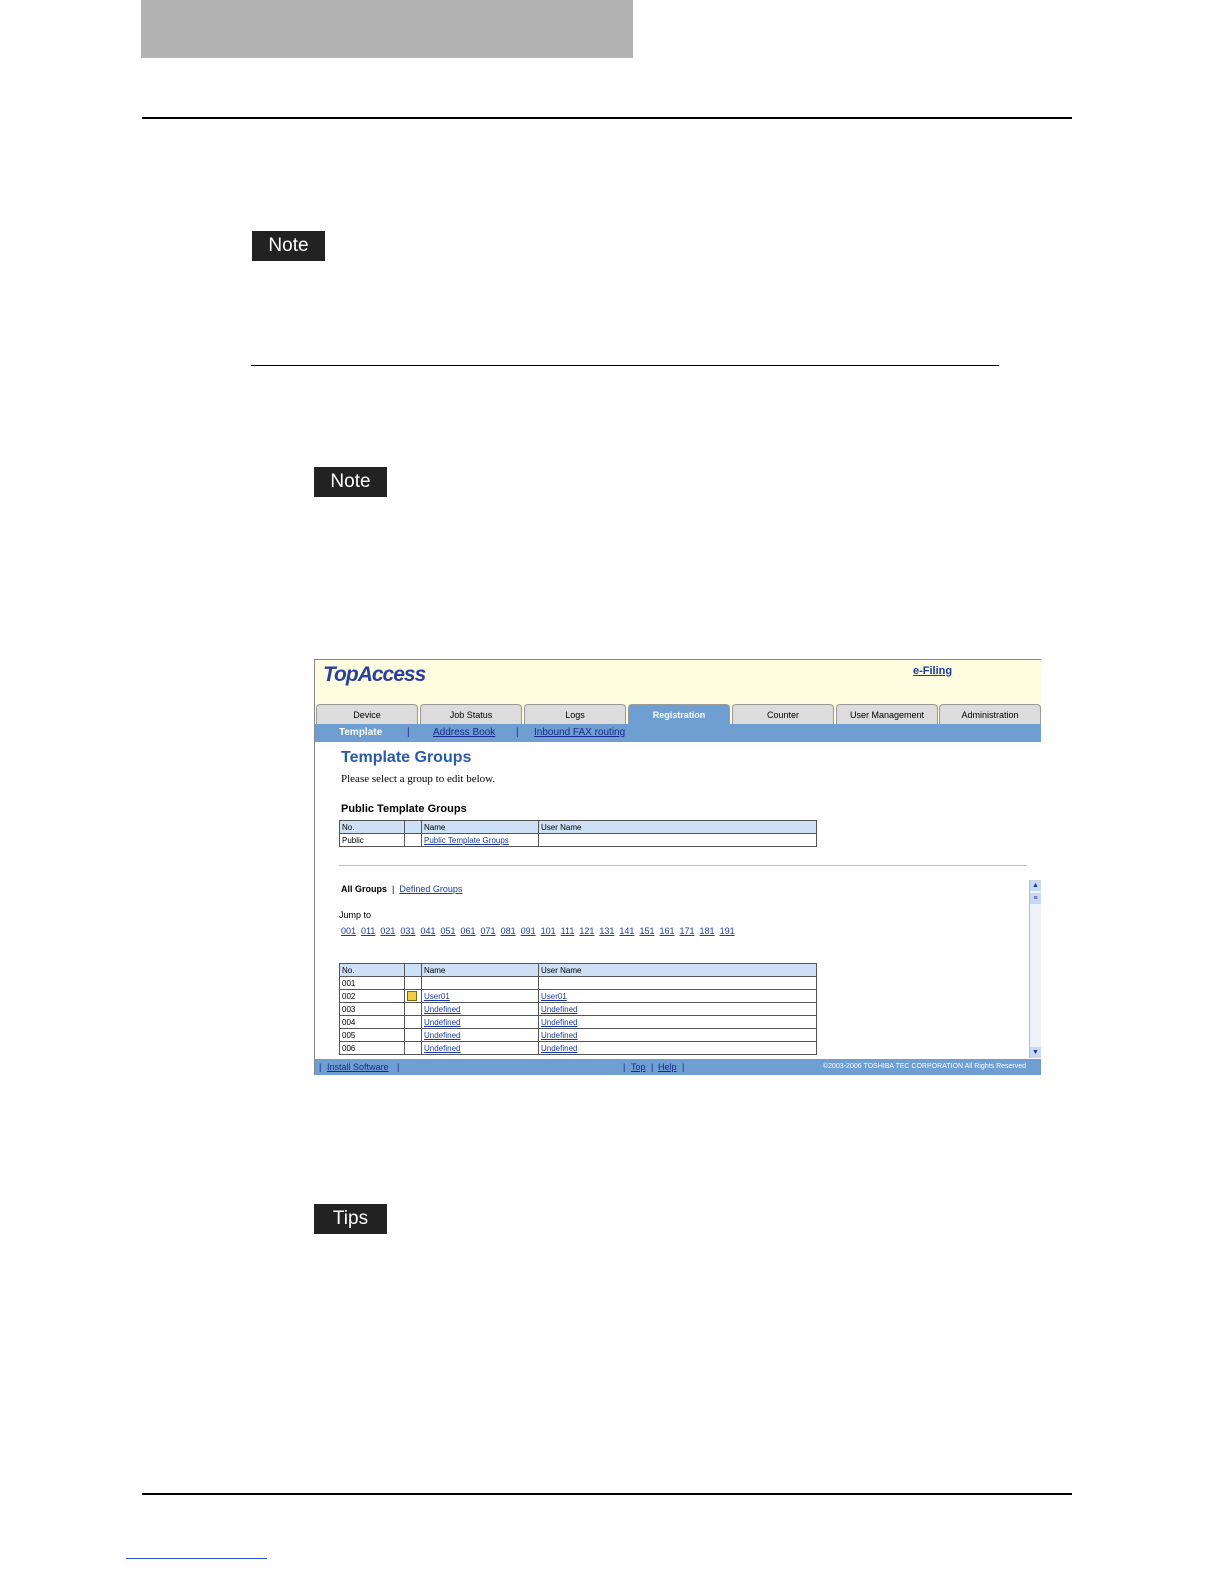 The height and width of the screenshot is (1584, 1224). I want to click on efiling-link: e-Filing, so click(932, 671).